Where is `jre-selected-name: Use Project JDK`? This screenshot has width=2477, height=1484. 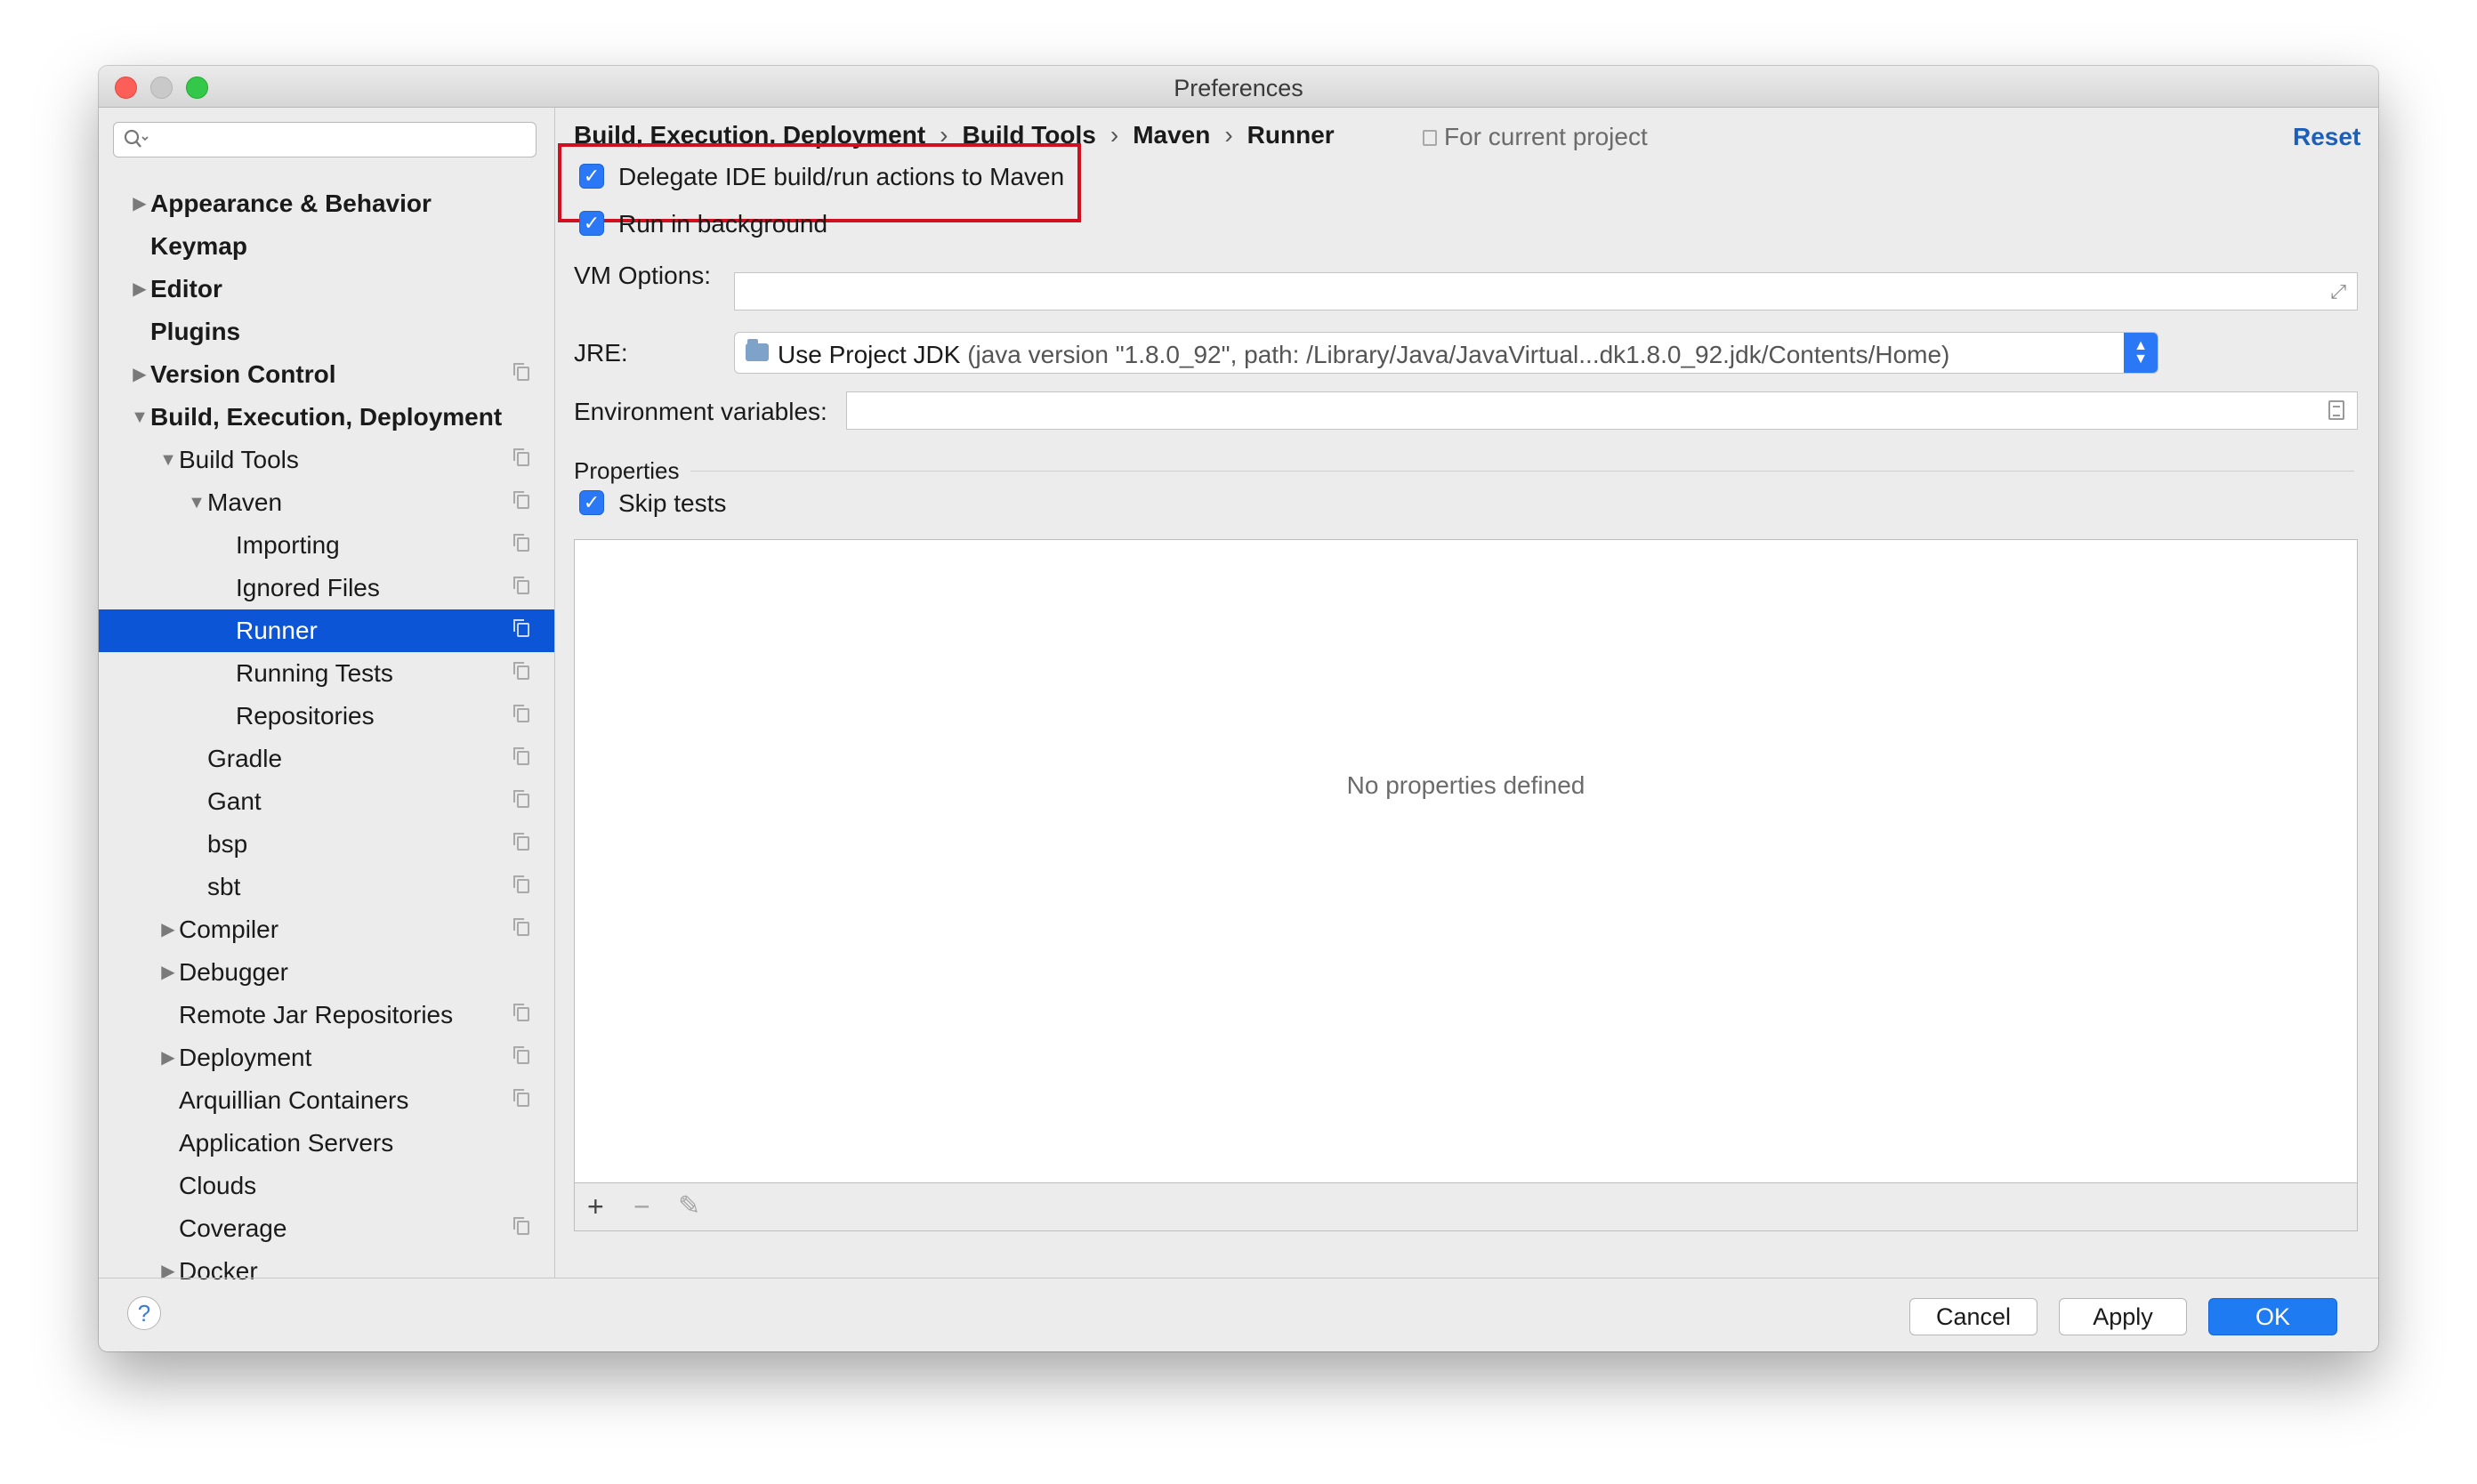
jre-selected-name: Use Project JDK is located at coordinates (869, 354).